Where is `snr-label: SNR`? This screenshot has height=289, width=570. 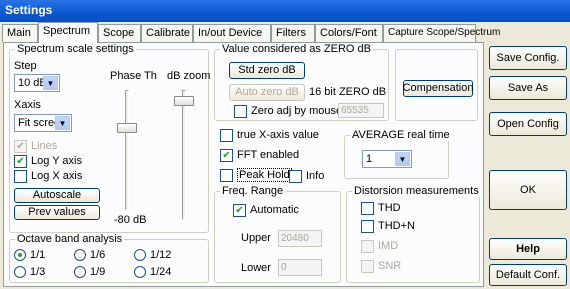 snr-label: SNR is located at coordinates (390, 266).